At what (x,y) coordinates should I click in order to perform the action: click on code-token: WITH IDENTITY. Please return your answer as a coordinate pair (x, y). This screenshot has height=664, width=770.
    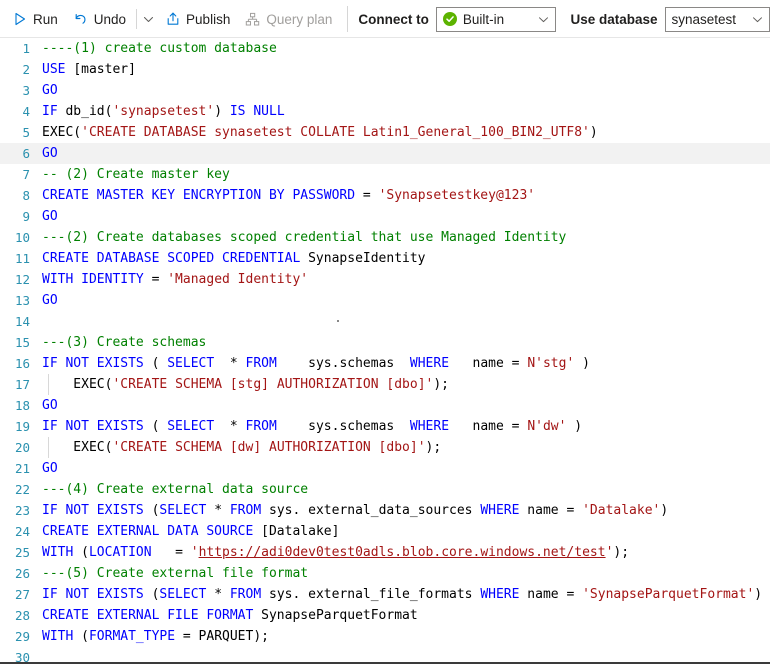
    Looking at the image, I should click on (97, 279).